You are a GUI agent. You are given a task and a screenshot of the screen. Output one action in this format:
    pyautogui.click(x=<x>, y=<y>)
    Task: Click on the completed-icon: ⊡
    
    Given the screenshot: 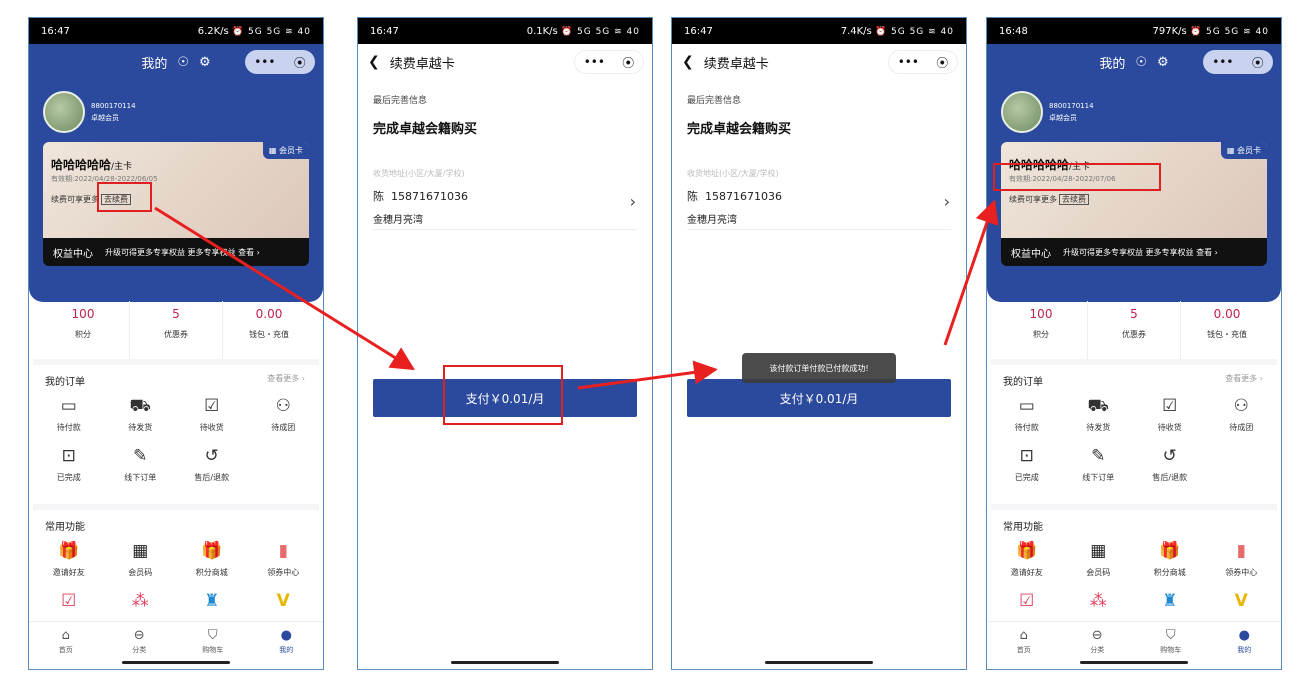 What is the action you would take?
    pyautogui.click(x=1026, y=456)
    